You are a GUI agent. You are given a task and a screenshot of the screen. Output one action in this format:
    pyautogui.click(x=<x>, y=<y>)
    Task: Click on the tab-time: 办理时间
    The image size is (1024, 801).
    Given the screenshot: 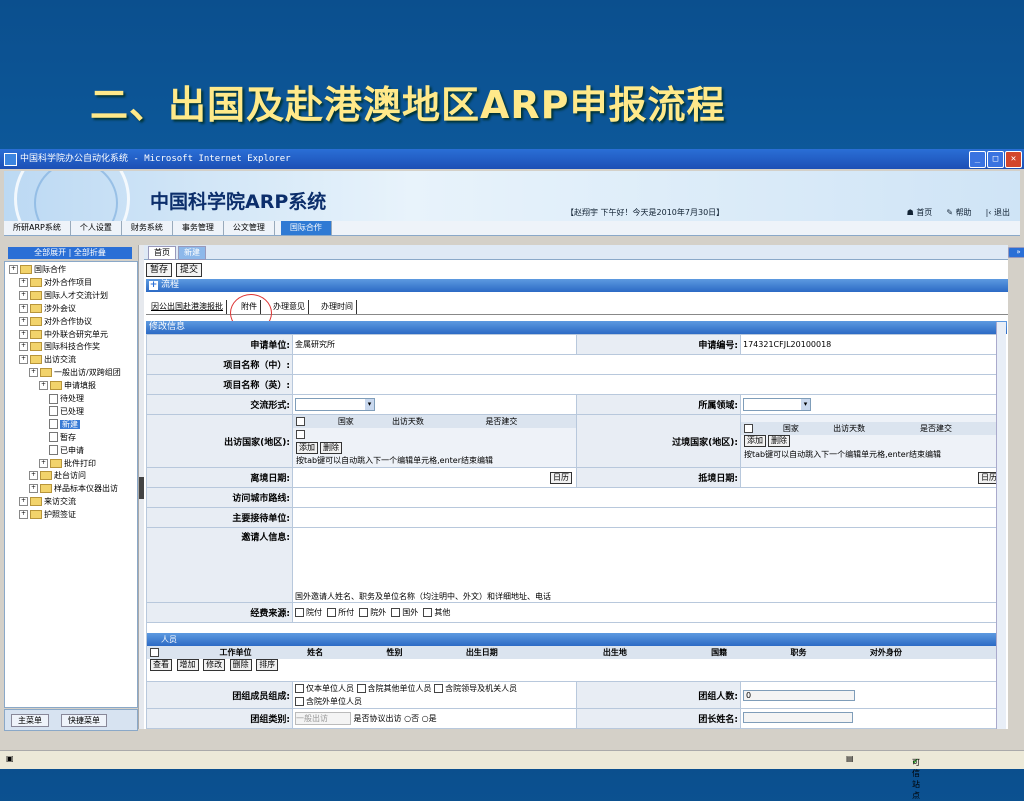 What is the action you would take?
    pyautogui.click(x=337, y=307)
    